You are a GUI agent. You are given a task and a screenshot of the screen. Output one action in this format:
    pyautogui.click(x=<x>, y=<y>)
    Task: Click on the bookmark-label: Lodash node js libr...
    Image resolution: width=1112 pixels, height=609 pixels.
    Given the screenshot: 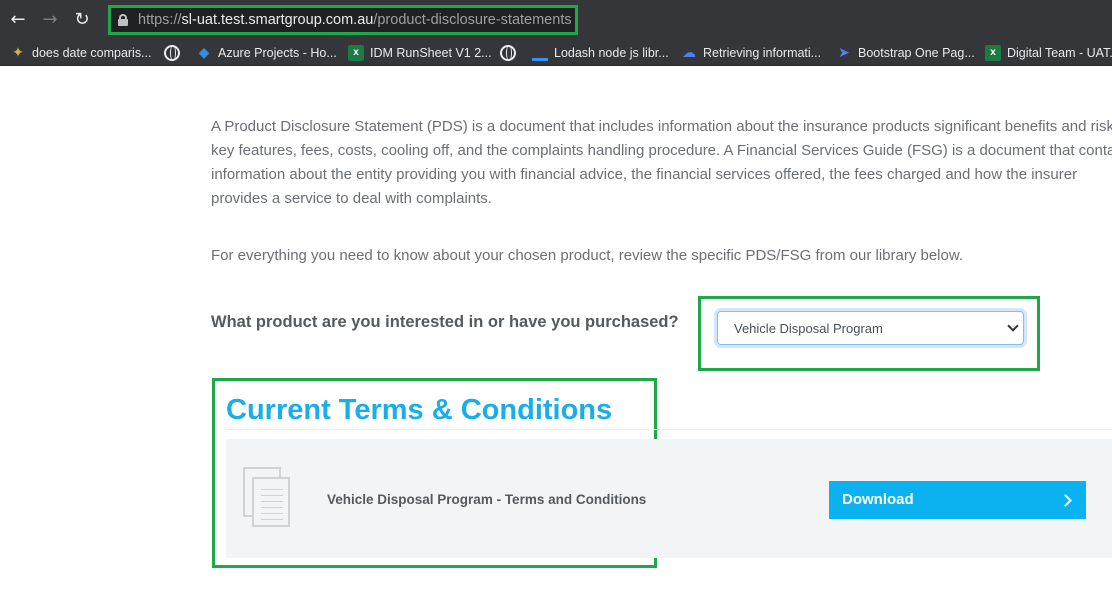 What is the action you would take?
    pyautogui.click(x=611, y=53)
    